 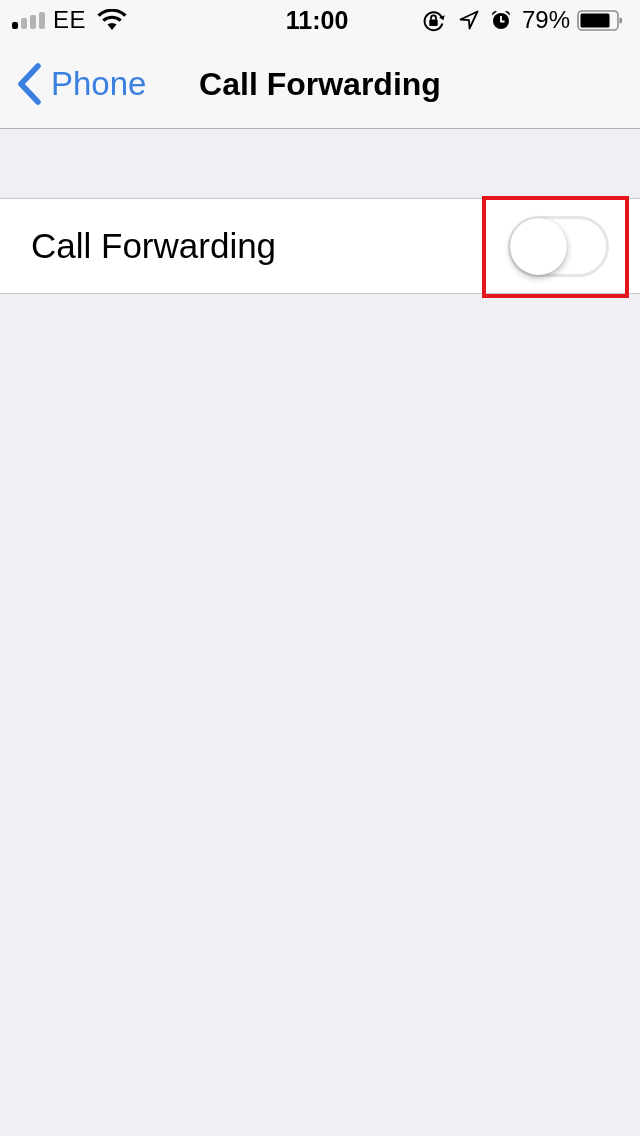 What do you see at coordinates (545, 20) in the screenshot?
I see `battery-percentage: 79%` at bounding box center [545, 20].